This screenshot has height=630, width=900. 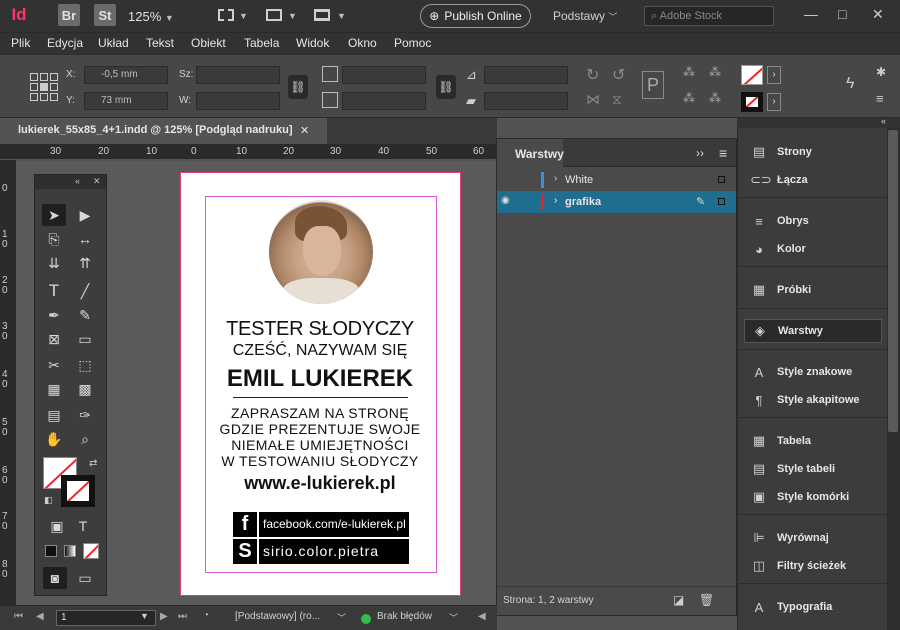 I want to click on horizontal-ruler: 30 20 10 0 10 20 30 40 50 60, so click(x=248, y=152).